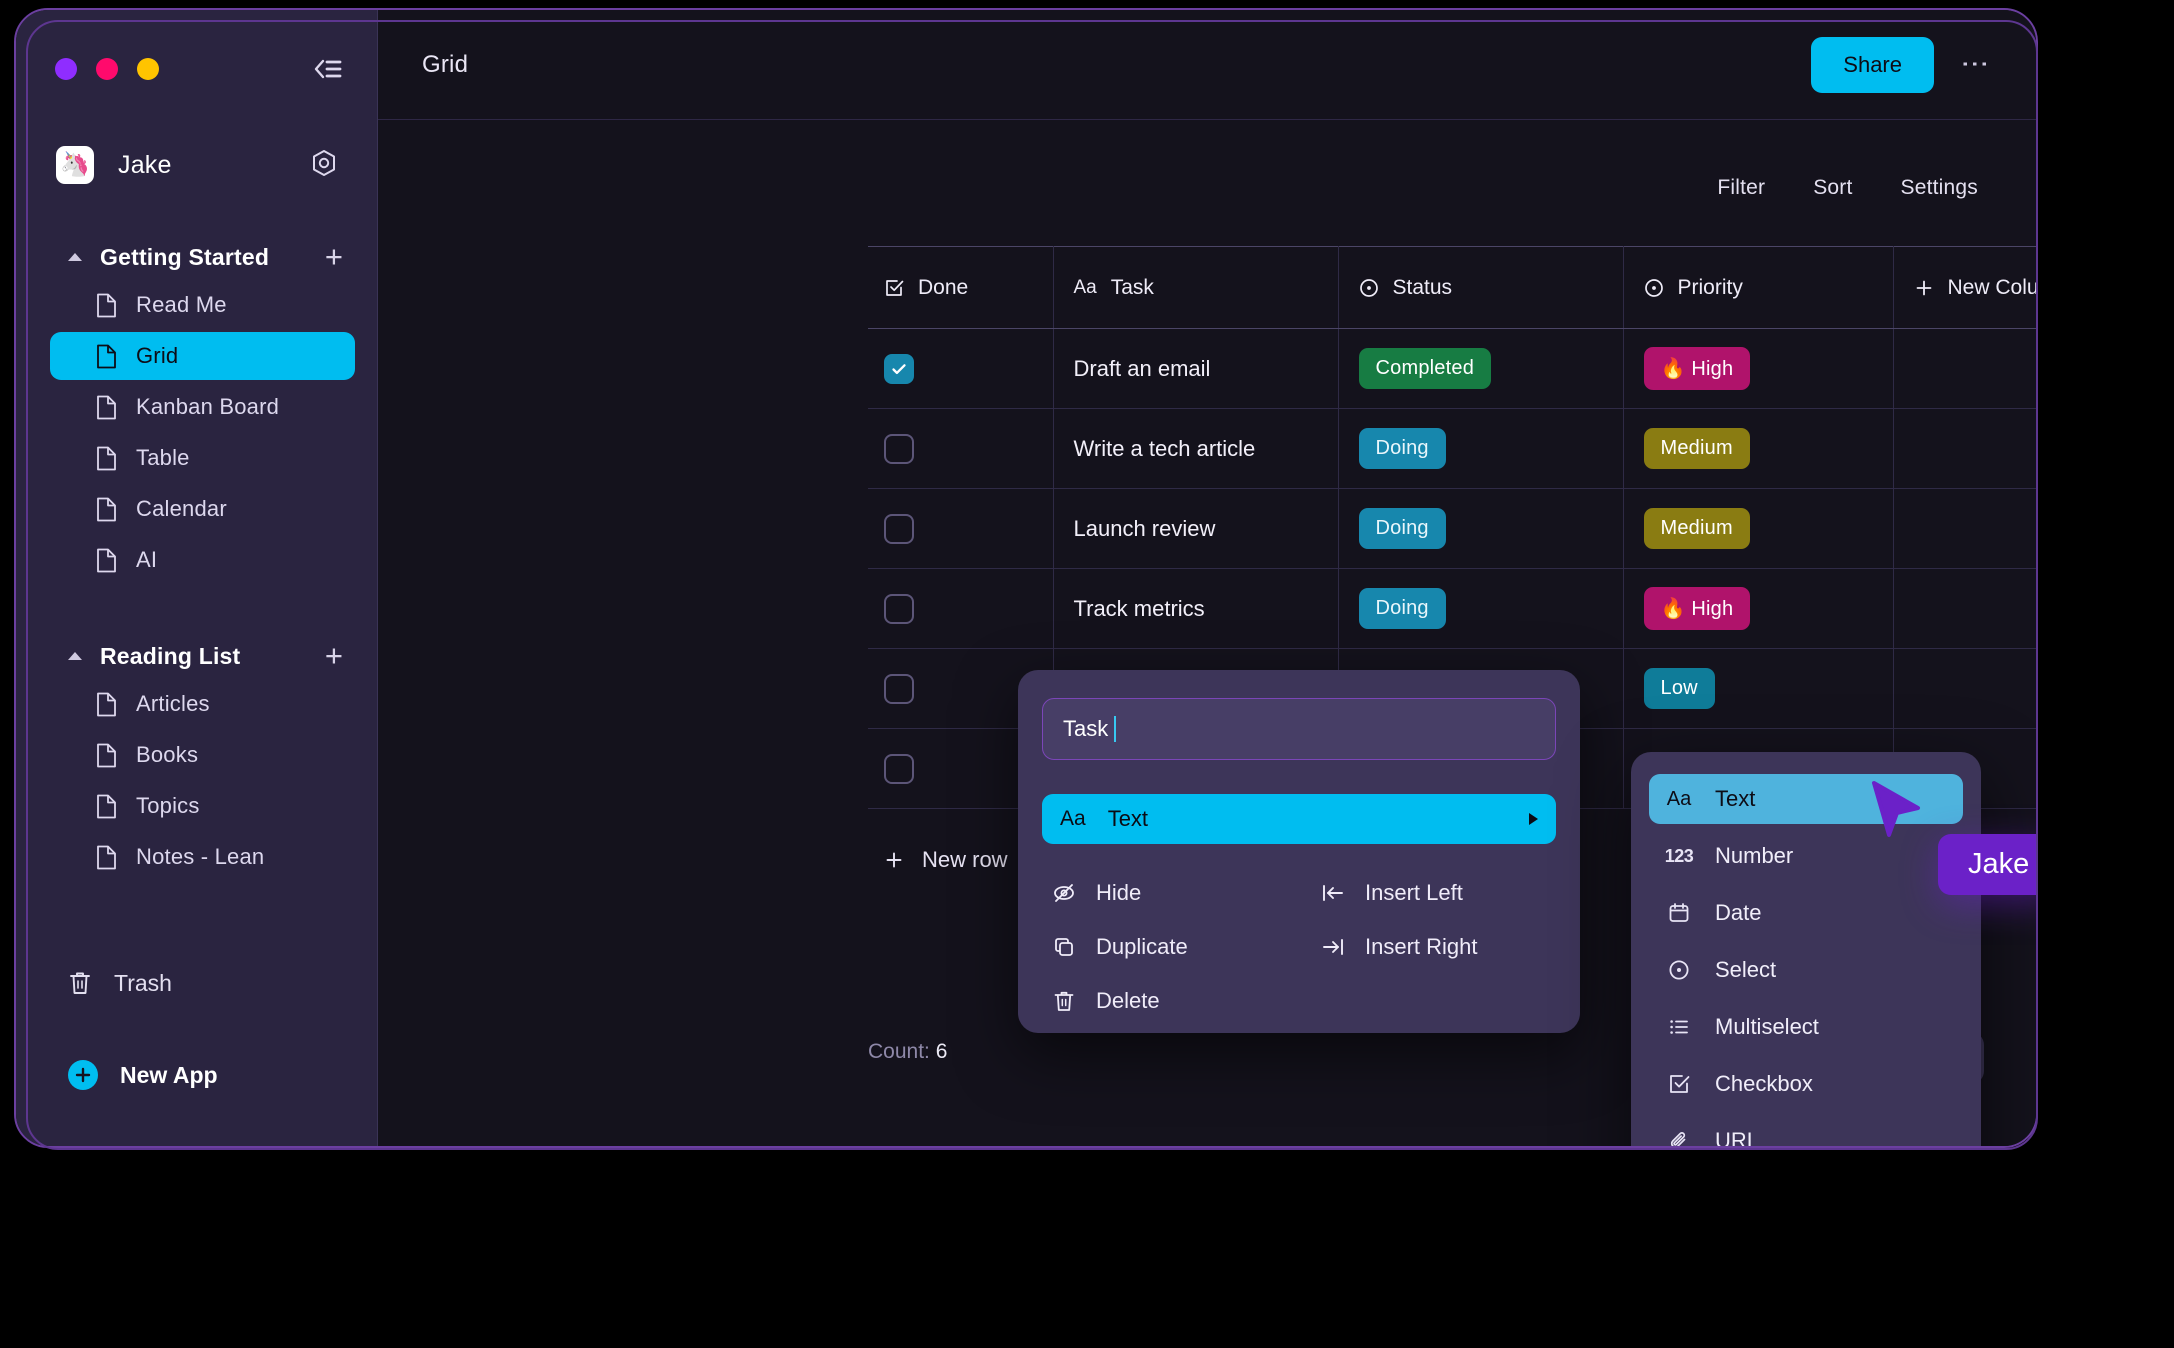 This screenshot has width=2174, height=1348. Describe the element at coordinates (202, 509) in the screenshot. I see `sidebar-item-calendar: Calendar` at that location.